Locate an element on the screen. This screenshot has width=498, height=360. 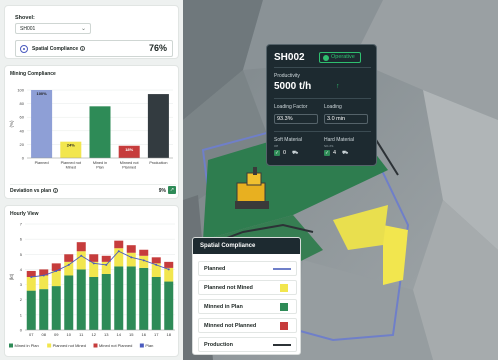
x-tick-label: Mined in is located at coordinates (100, 163).